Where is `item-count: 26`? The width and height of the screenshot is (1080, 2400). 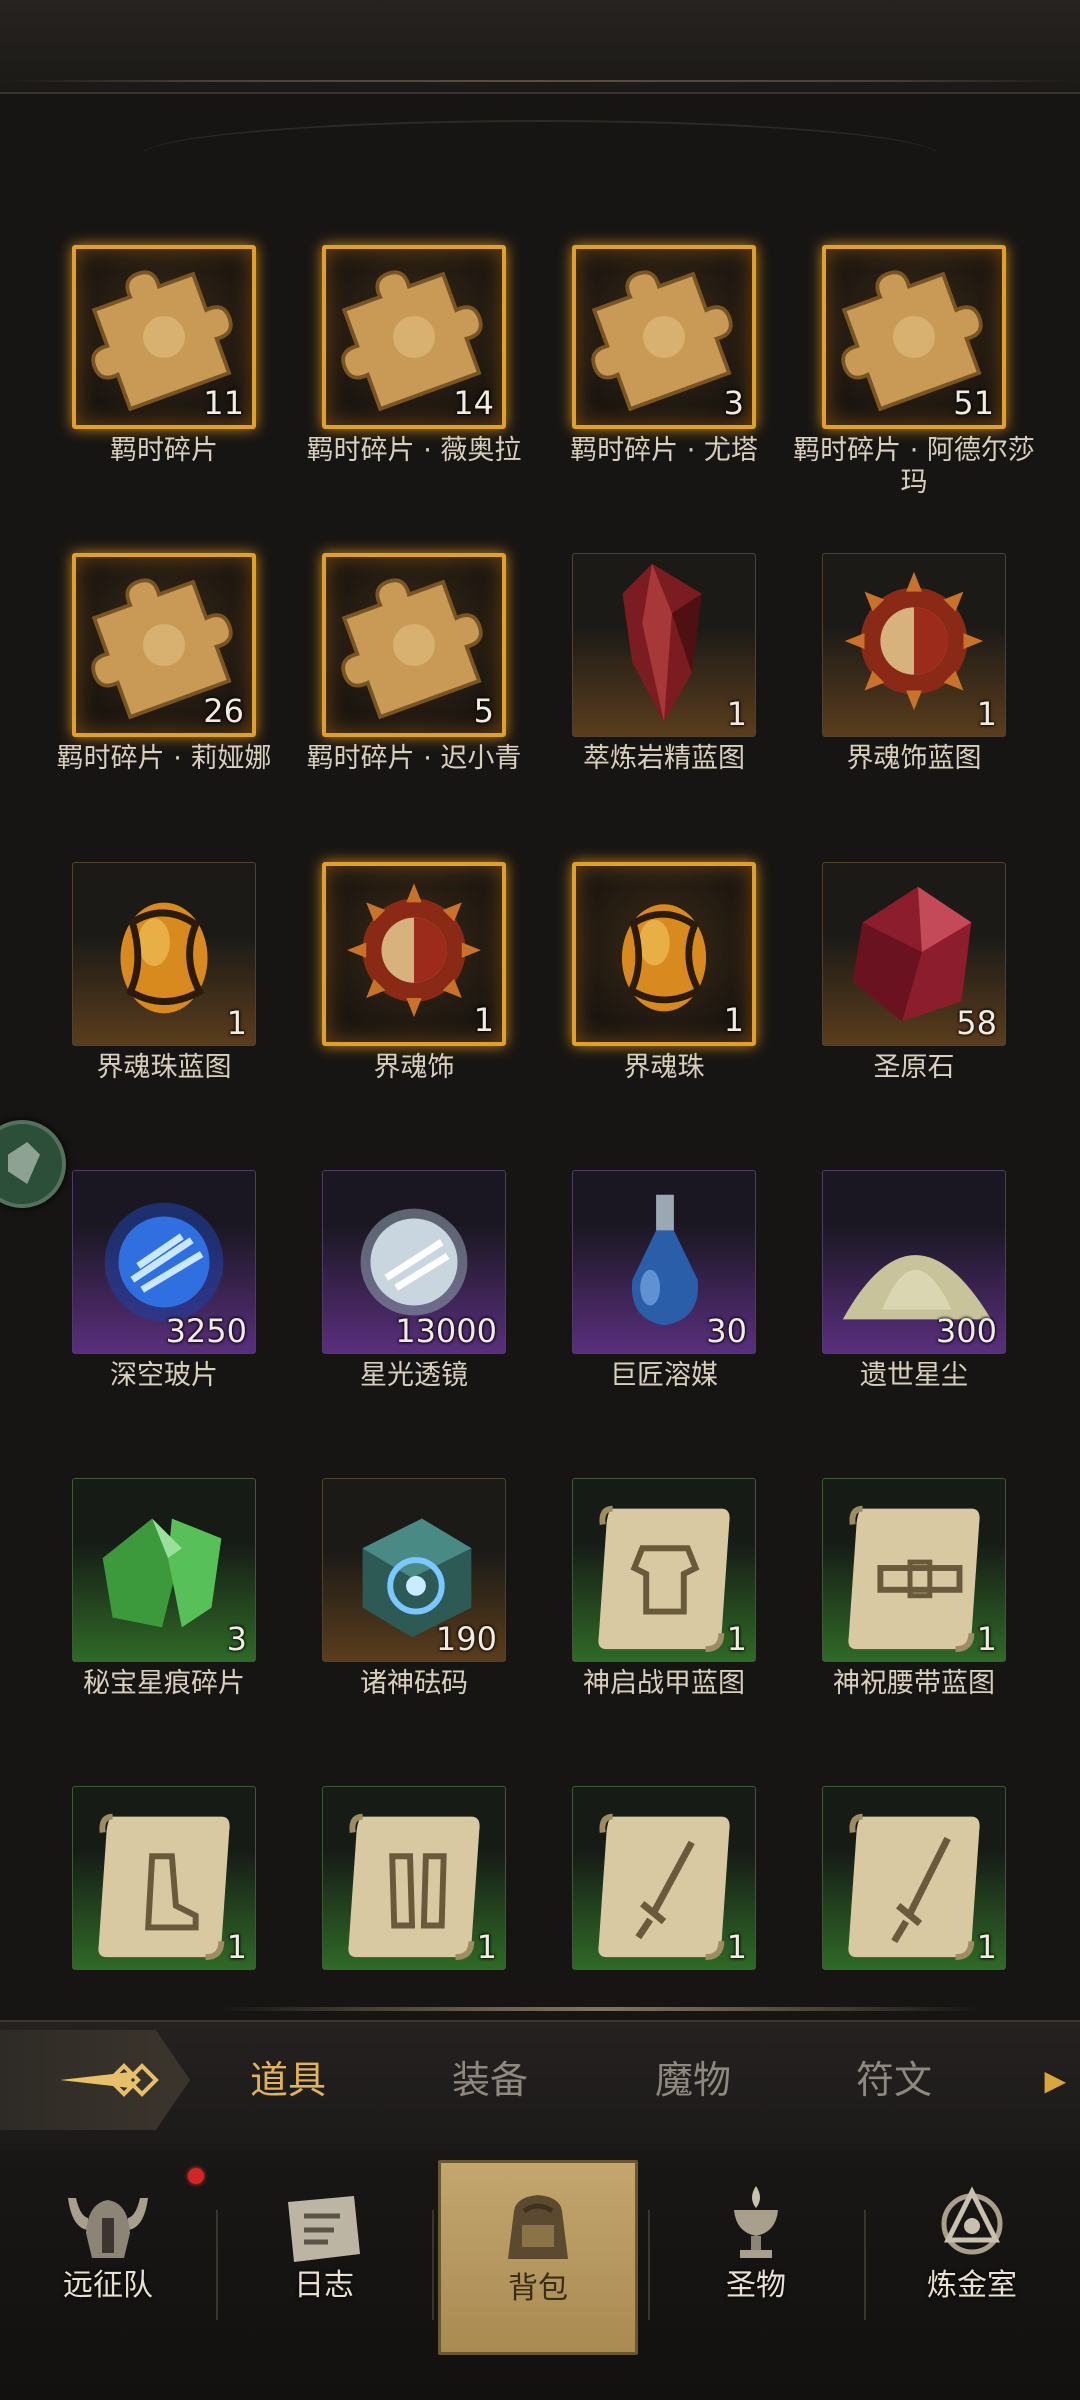
item-count: 26 is located at coordinates (223, 711).